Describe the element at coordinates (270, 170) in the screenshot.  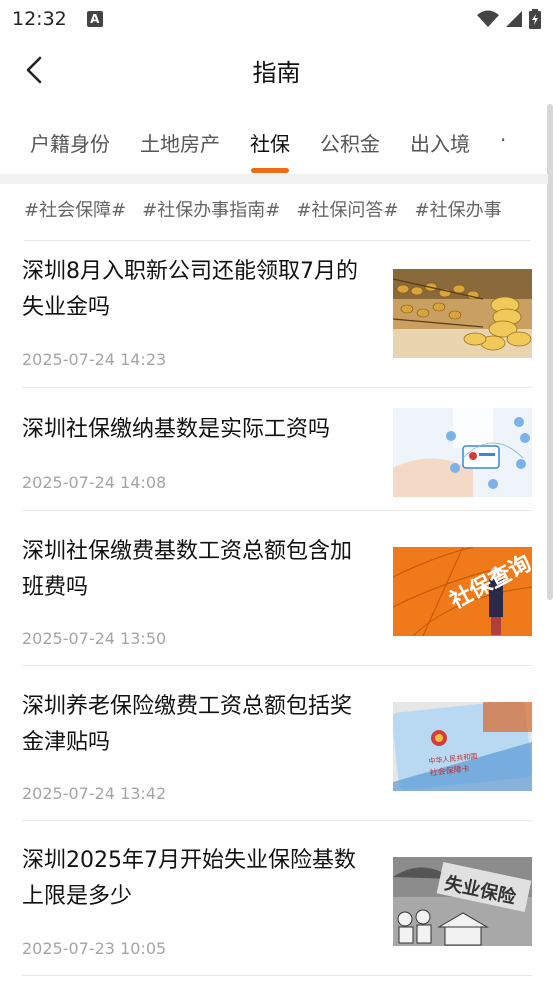
I see `active-tab-indicator` at that location.